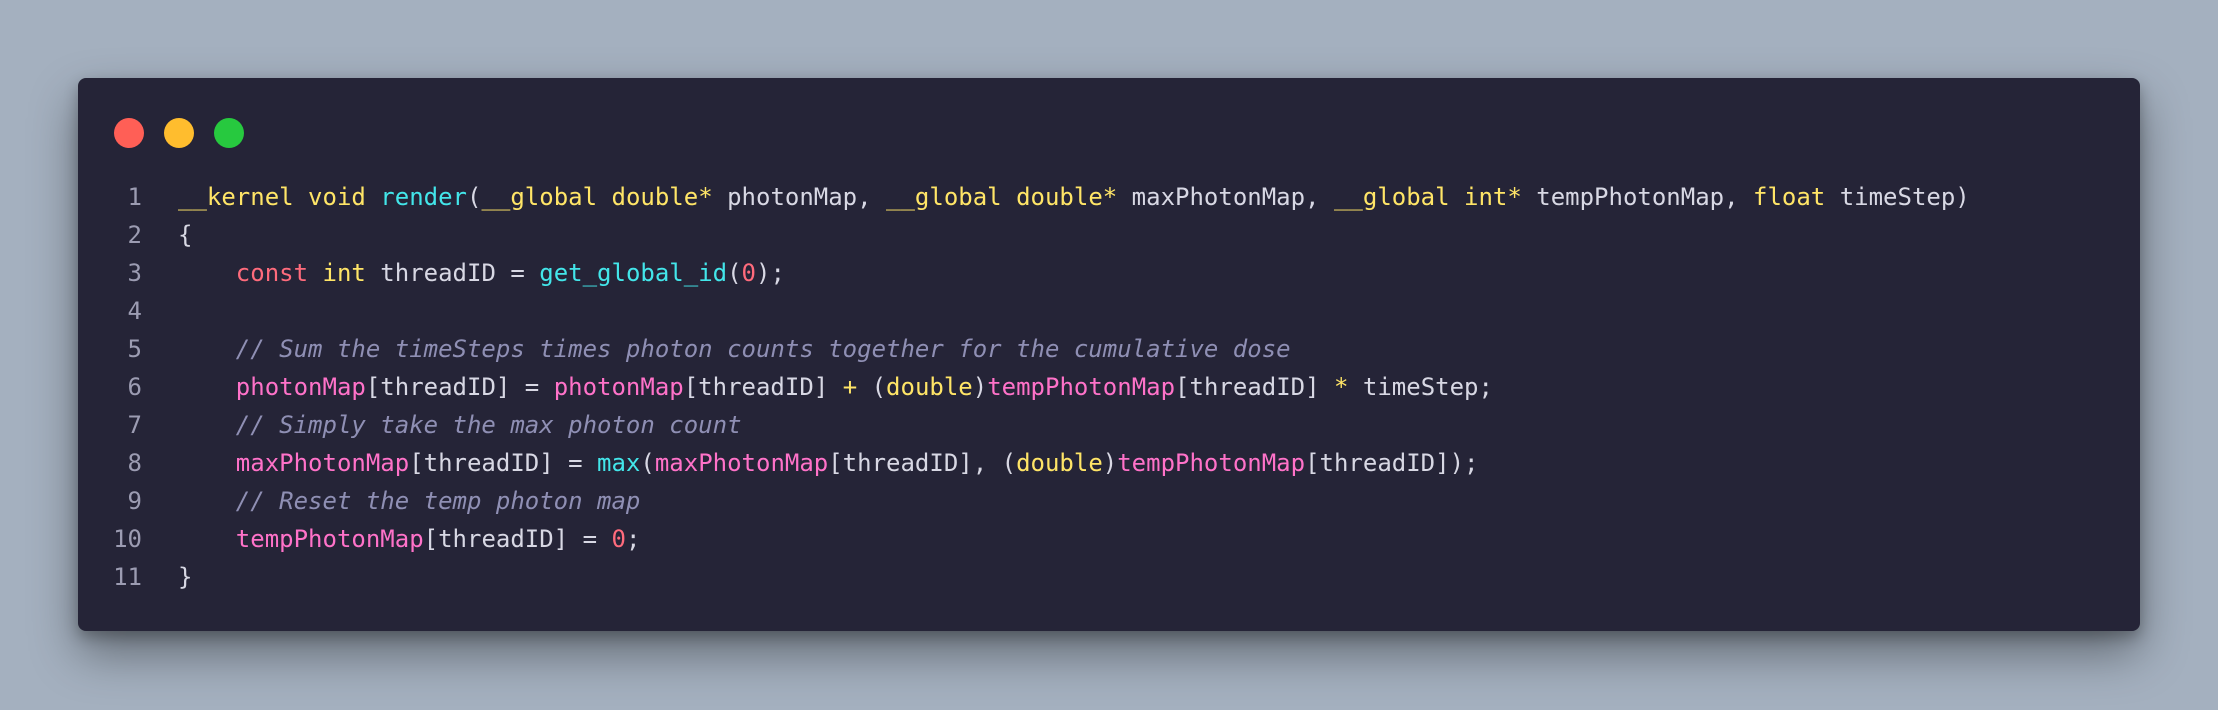  Describe the element at coordinates (1427, 197) in the screenshot. I see `code-token: __global int*` at that location.